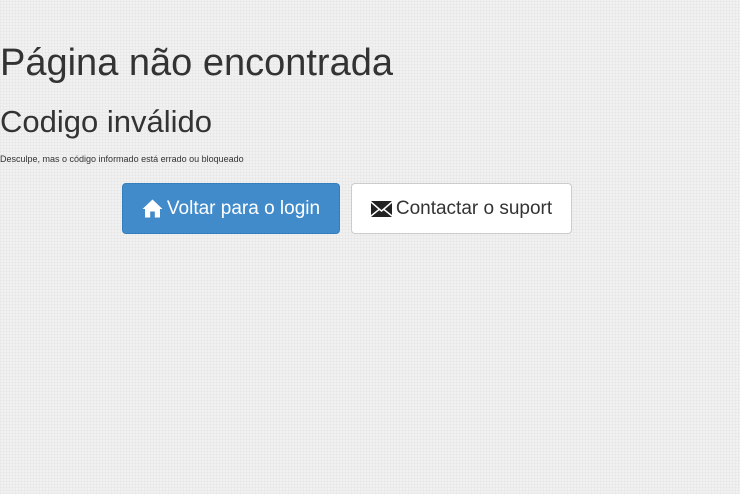  What do you see at coordinates (381, 208) in the screenshot?
I see `envelope-icon` at bounding box center [381, 208].